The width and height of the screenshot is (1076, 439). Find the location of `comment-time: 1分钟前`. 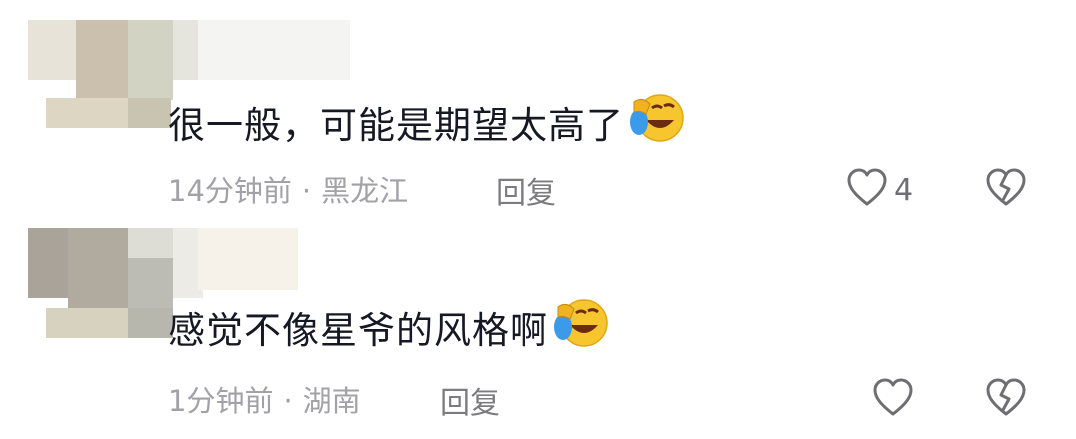

comment-time: 1分钟前 is located at coordinates (221, 401).